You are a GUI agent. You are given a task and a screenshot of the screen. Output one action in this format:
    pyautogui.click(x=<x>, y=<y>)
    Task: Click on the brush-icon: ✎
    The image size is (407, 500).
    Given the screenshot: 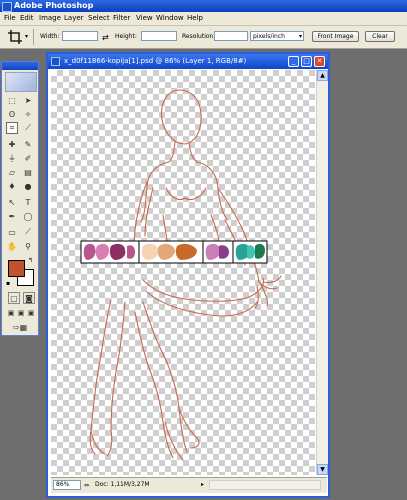 What is the action you would take?
    pyautogui.click(x=28, y=144)
    